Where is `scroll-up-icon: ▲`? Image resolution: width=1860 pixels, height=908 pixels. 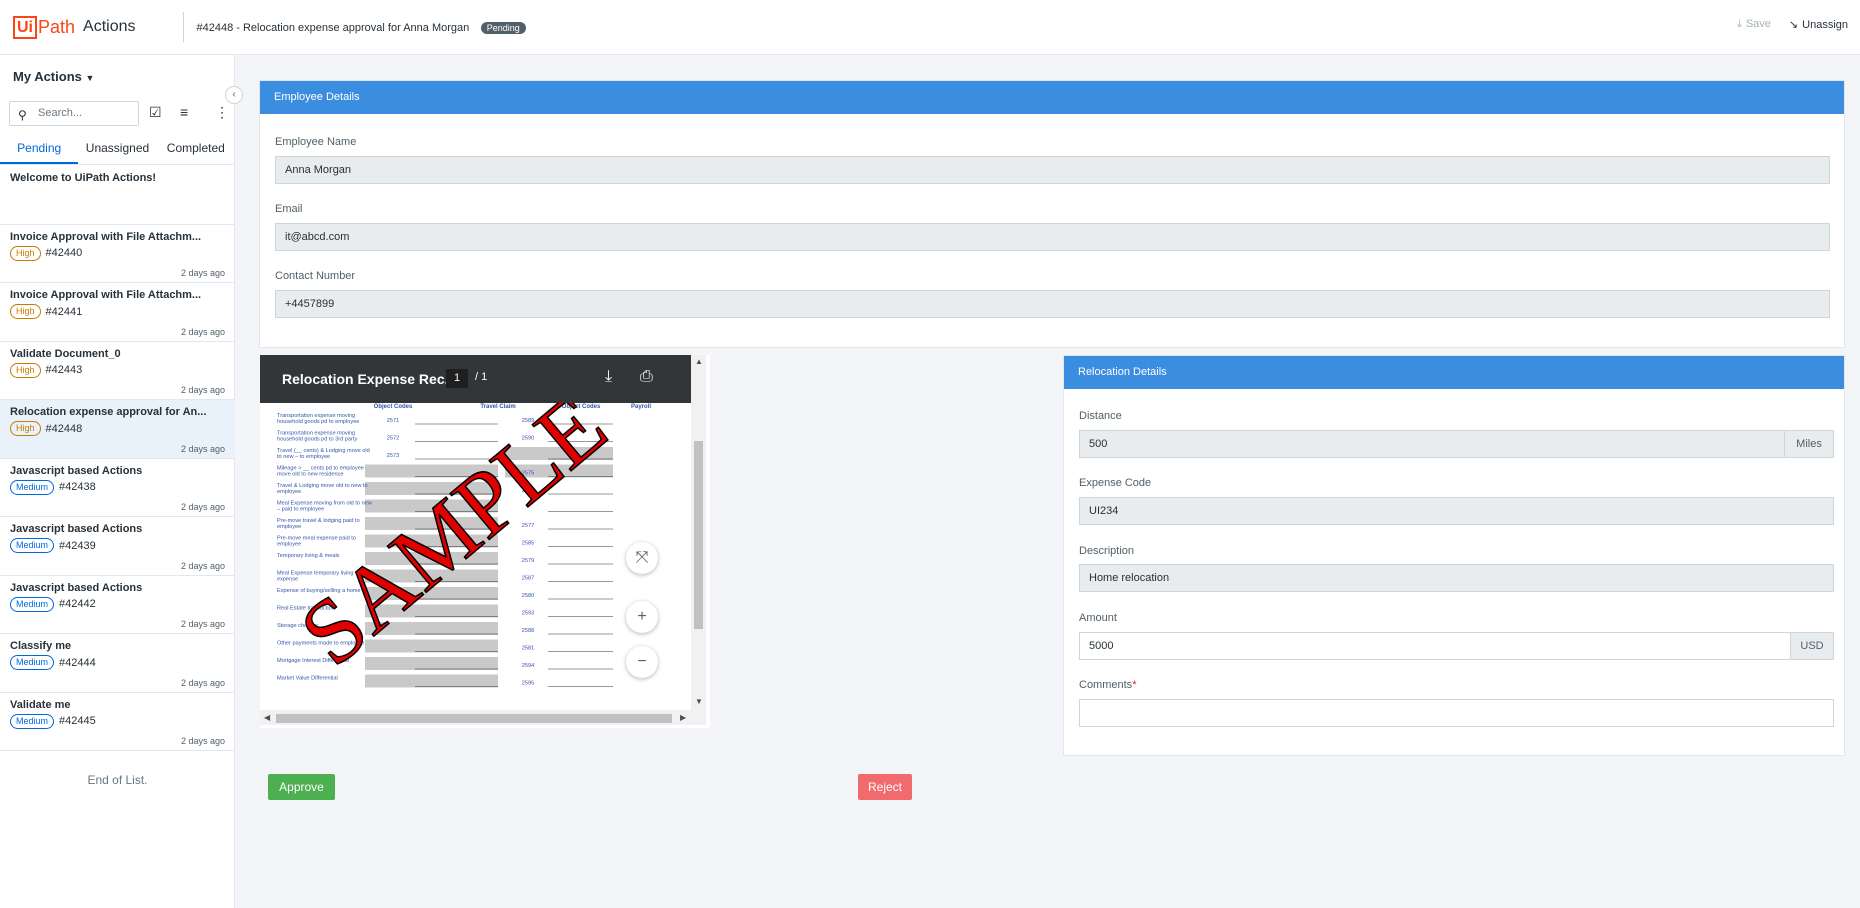
scroll-up-icon: ▲ is located at coordinates (699, 361).